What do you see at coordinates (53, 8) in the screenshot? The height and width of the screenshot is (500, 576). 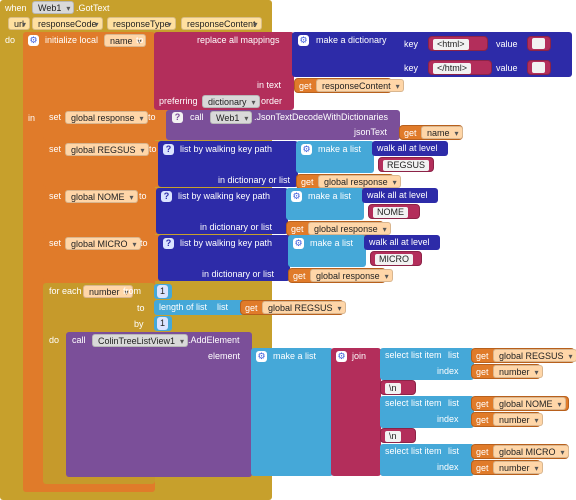 I see `event-component-dropdown: Web1` at bounding box center [53, 8].